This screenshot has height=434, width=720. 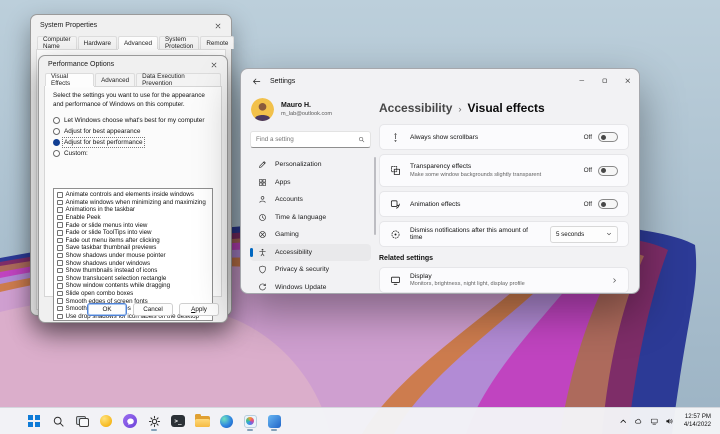 What do you see at coordinates (133, 286) in the screenshot?
I see `checkbox-item: Show window contents while dragging` at bounding box center [133, 286].